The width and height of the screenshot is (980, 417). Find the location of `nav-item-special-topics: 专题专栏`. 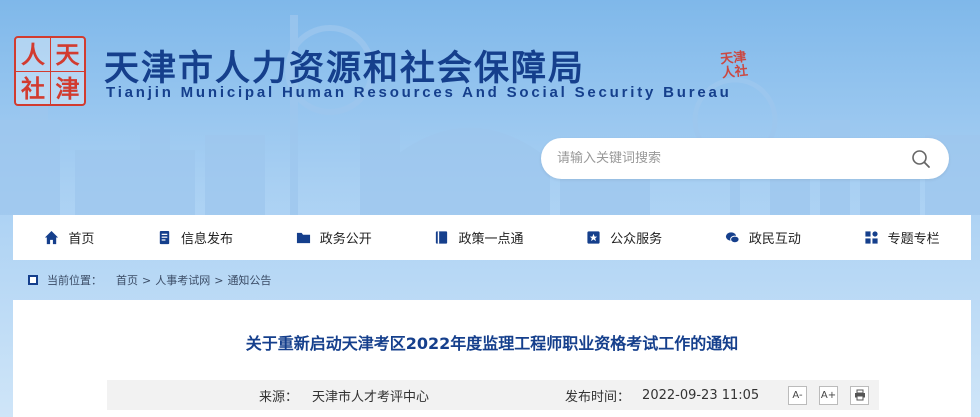

nav-item-special-topics: 专题专栏 is located at coordinates (902, 237).